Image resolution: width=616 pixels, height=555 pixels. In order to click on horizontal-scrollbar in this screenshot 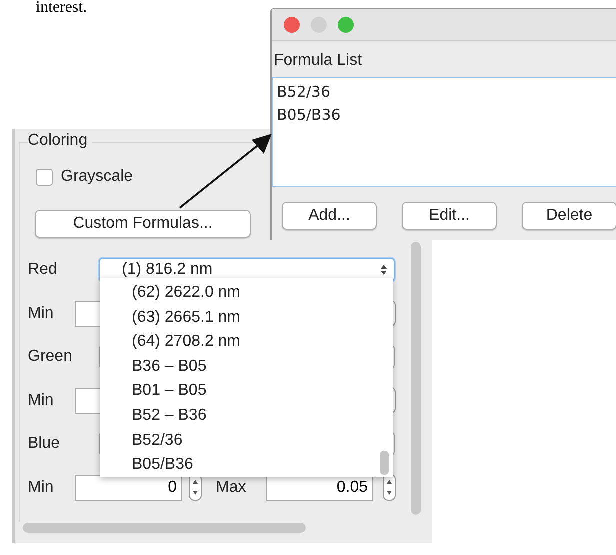, I will do `click(164, 528)`.